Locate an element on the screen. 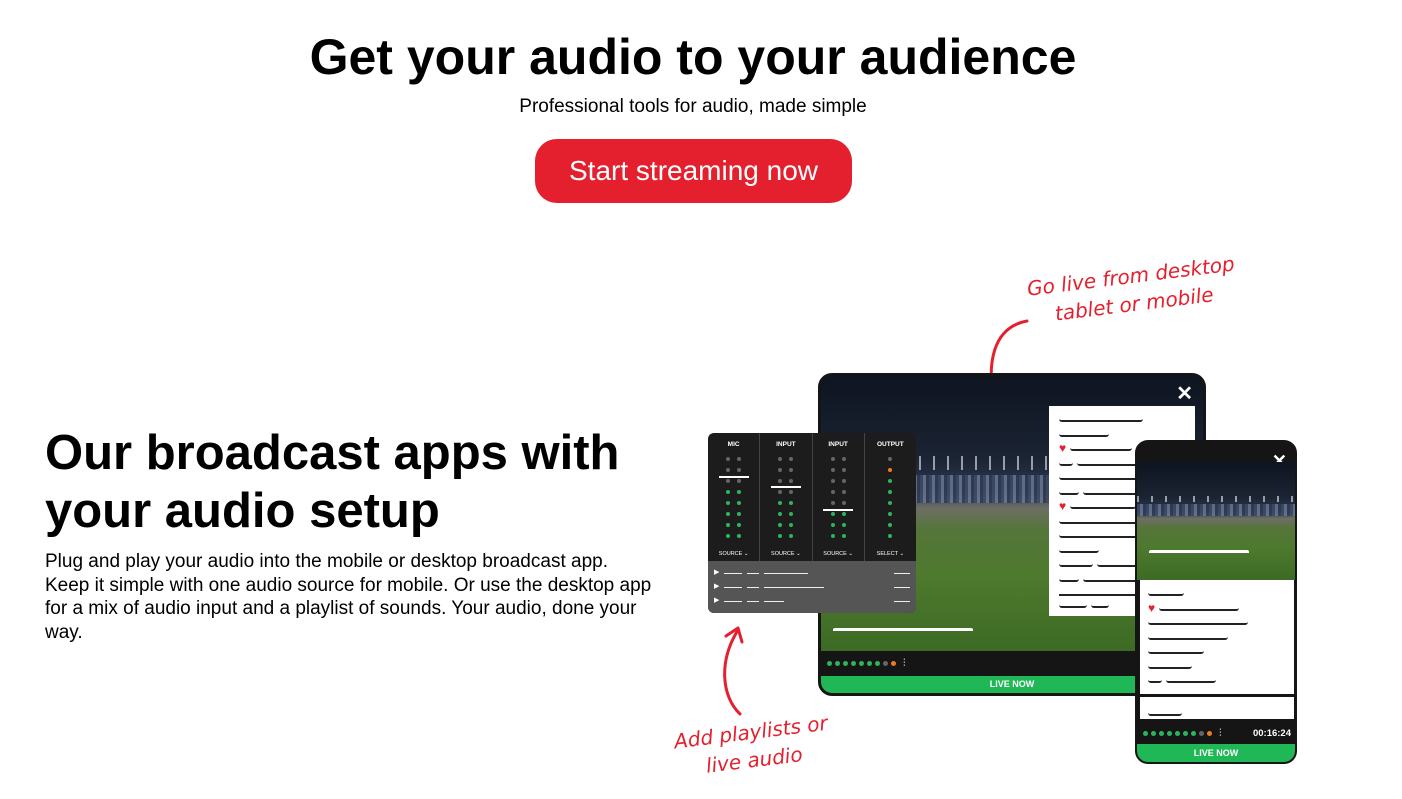 This screenshot has width=1402, height=799. curved-arrow-icon is located at coordinates (733, 671).